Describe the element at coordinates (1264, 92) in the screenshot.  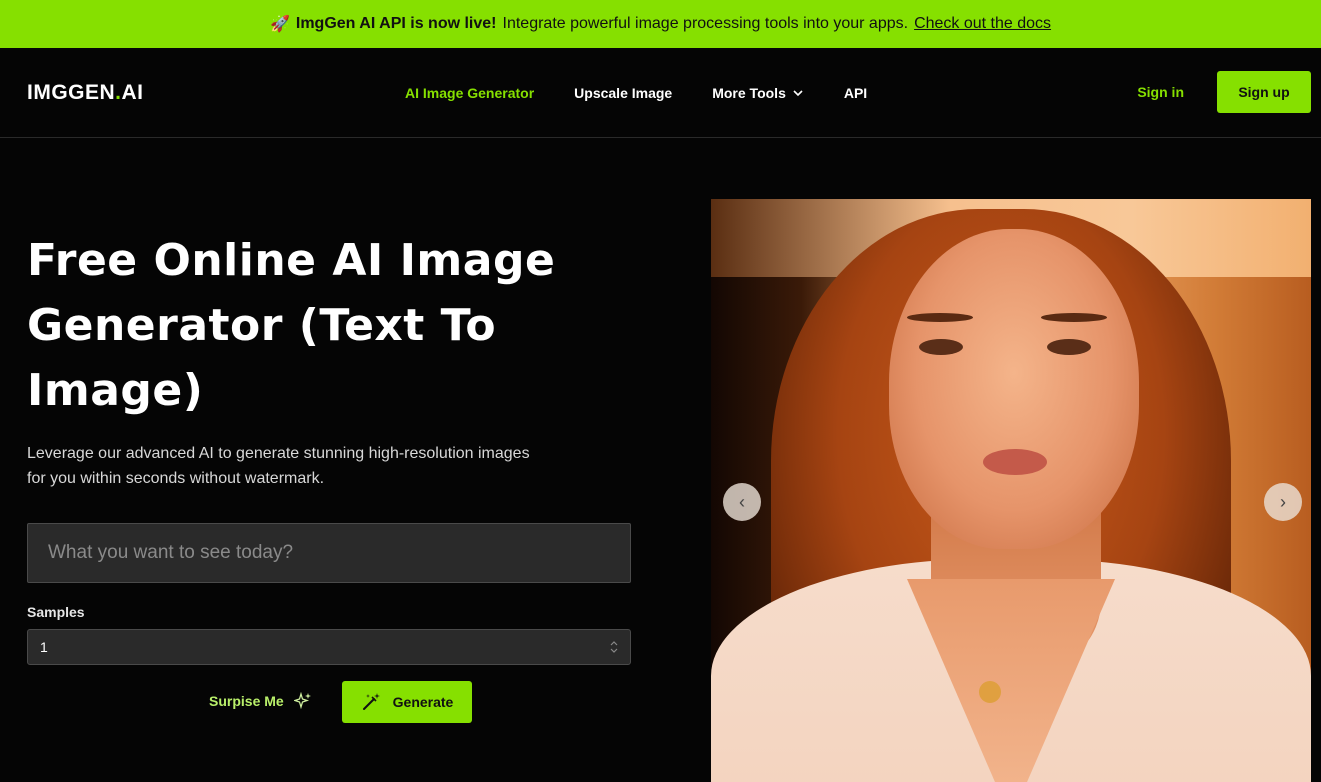
I see `sign-up-button: Sign up` at that location.